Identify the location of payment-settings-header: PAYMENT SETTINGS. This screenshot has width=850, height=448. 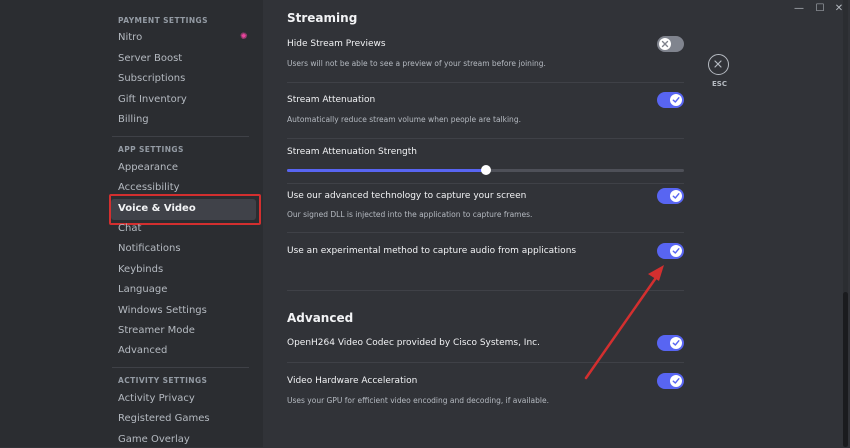
(163, 20).